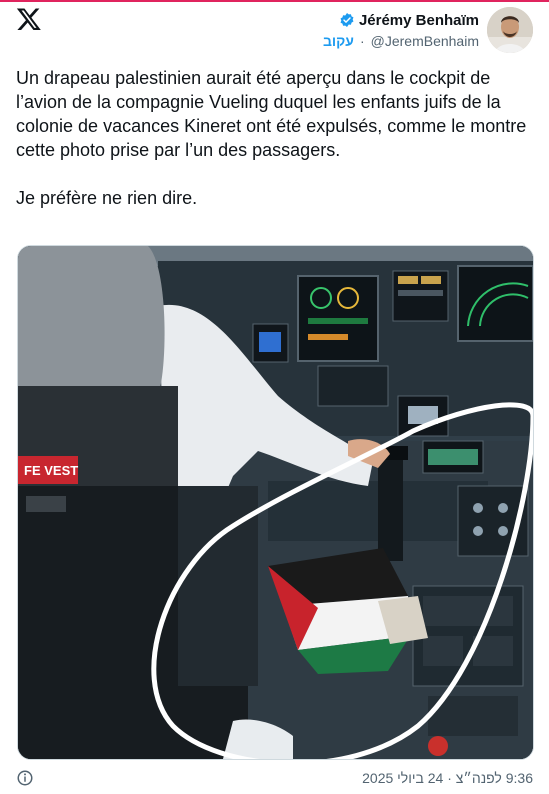 The height and width of the screenshot is (794, 549). What do you see at coordinates (419, 20) in the screenshot?
I see `author-display-name: Jérémy Benhaïm` at bounding box center [419, 20].